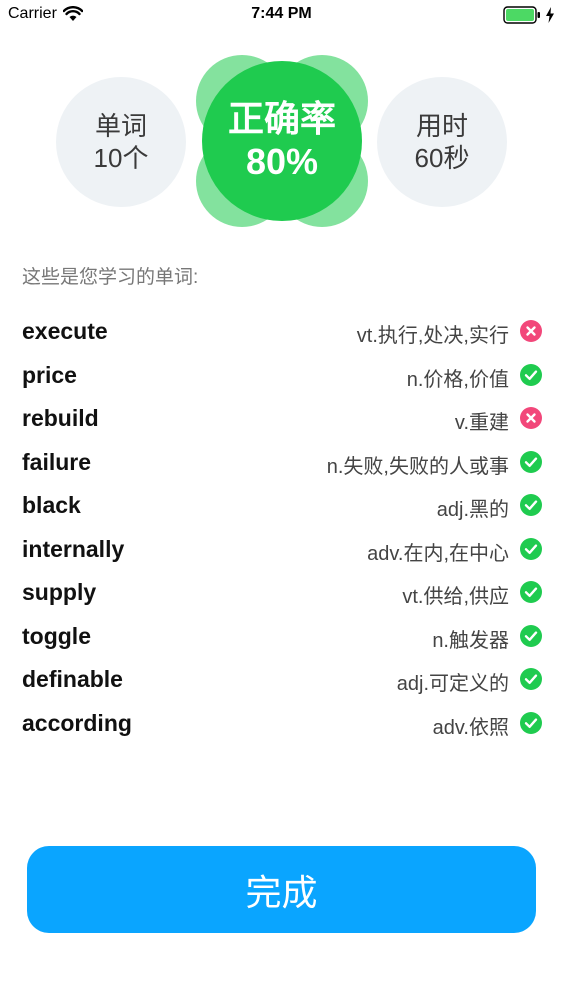  What do you see at coordinates (51, 505) in the screenshot?
I see `word-text: black` at bounding box center [51, 505].